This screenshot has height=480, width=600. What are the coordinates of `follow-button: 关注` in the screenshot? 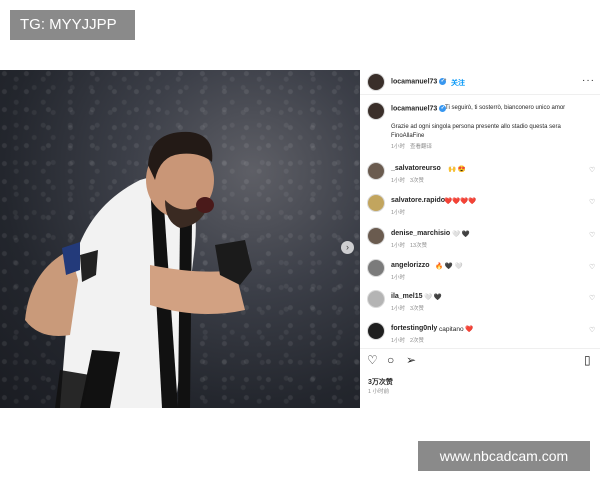 It's located at (458, 83).